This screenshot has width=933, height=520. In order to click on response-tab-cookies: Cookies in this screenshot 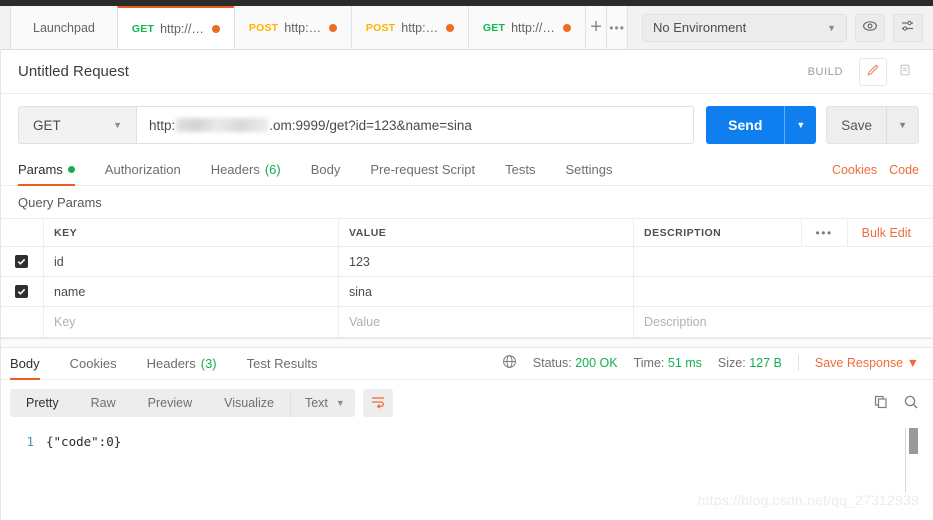, I will do `click(93, 367)`.